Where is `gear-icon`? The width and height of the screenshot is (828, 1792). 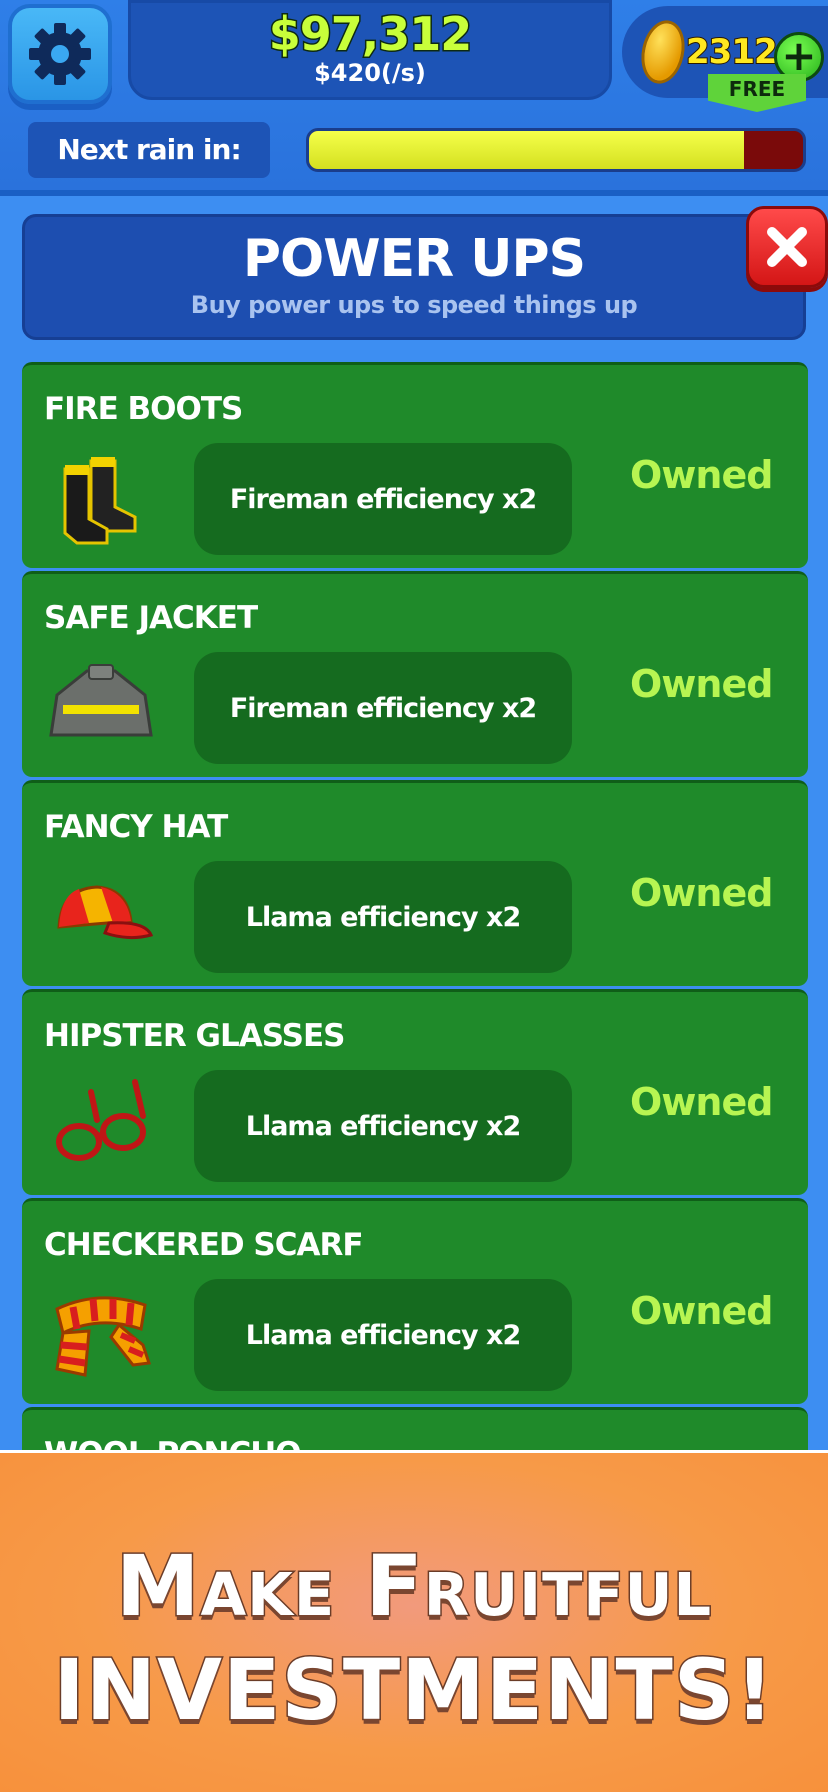 gear-icon is located at coordinates (60, 54).